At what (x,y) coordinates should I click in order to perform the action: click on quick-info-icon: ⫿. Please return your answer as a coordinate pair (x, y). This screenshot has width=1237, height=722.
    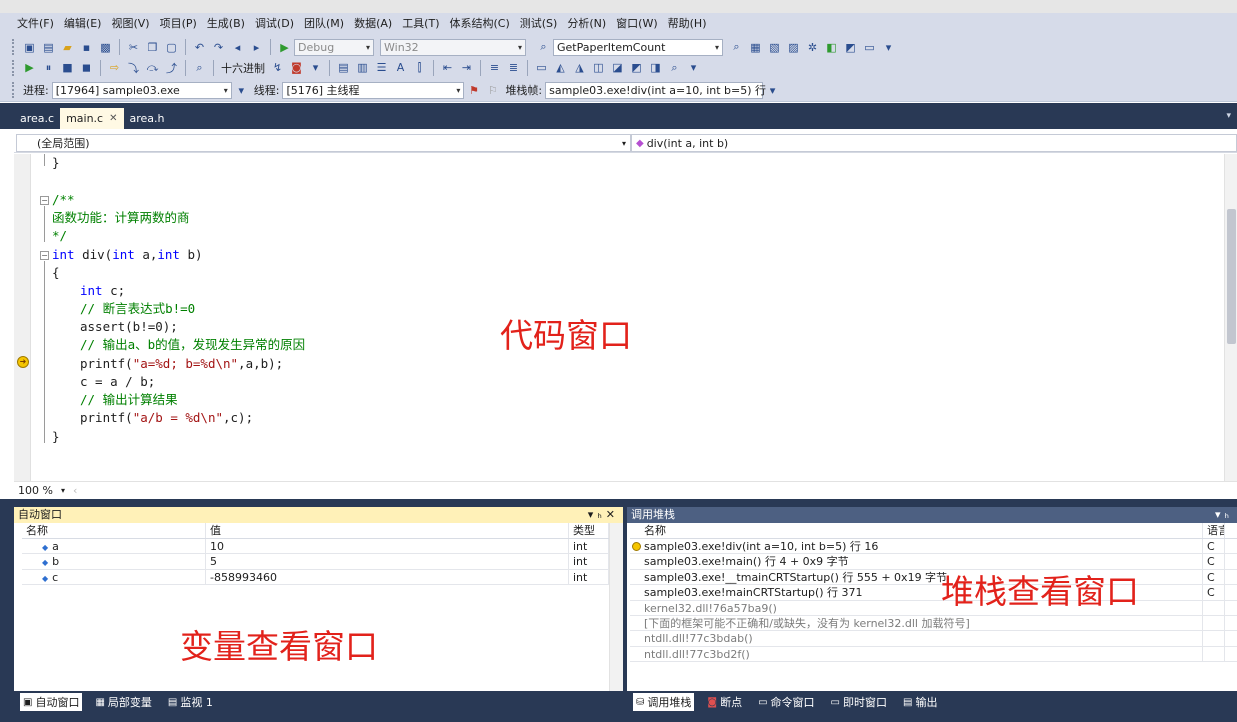
    Looking at the image, I should click on (419, 67).